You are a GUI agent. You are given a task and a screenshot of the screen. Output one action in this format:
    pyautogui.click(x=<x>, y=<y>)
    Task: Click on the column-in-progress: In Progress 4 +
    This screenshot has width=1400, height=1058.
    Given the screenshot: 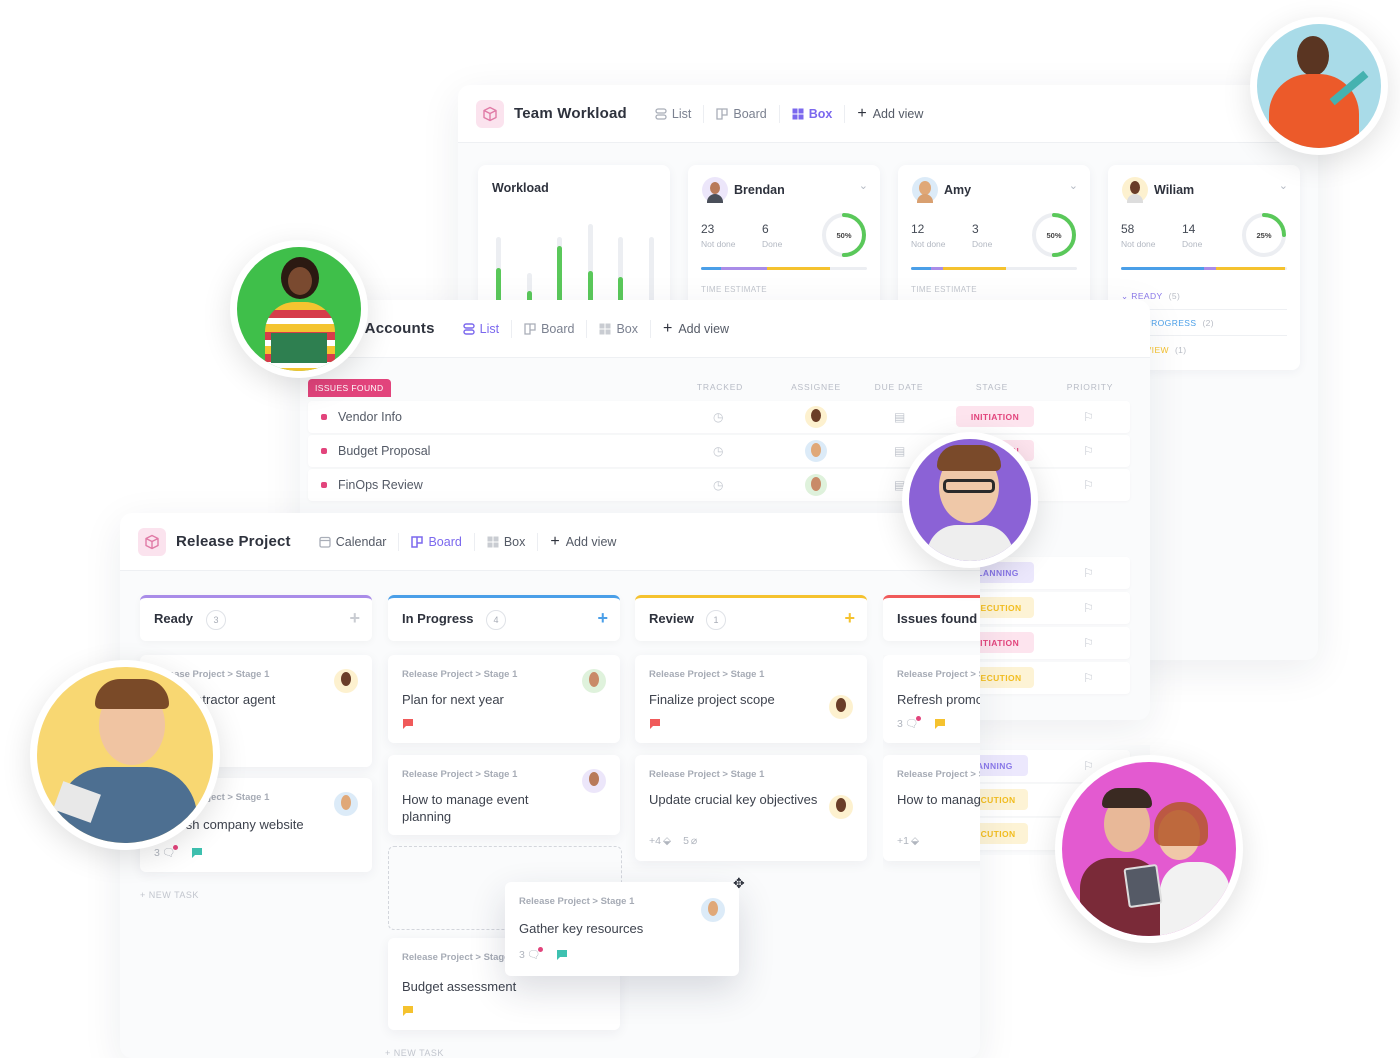 What is the action you would take?
    pyautogui.click(x=504, y=618)
    